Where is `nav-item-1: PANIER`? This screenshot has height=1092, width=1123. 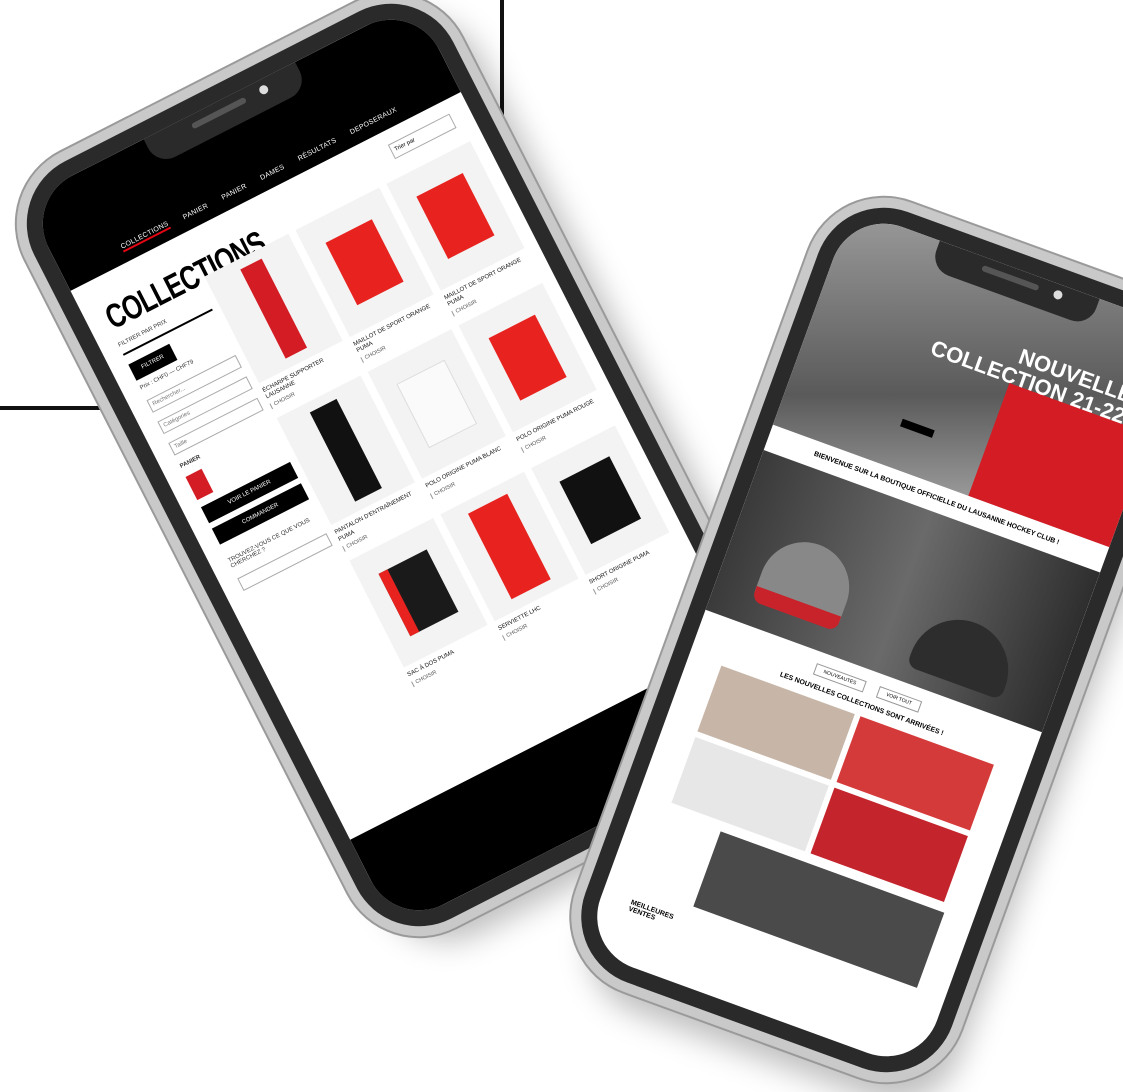
nav-item-1: PANIER is located at coordinates (196, 212).